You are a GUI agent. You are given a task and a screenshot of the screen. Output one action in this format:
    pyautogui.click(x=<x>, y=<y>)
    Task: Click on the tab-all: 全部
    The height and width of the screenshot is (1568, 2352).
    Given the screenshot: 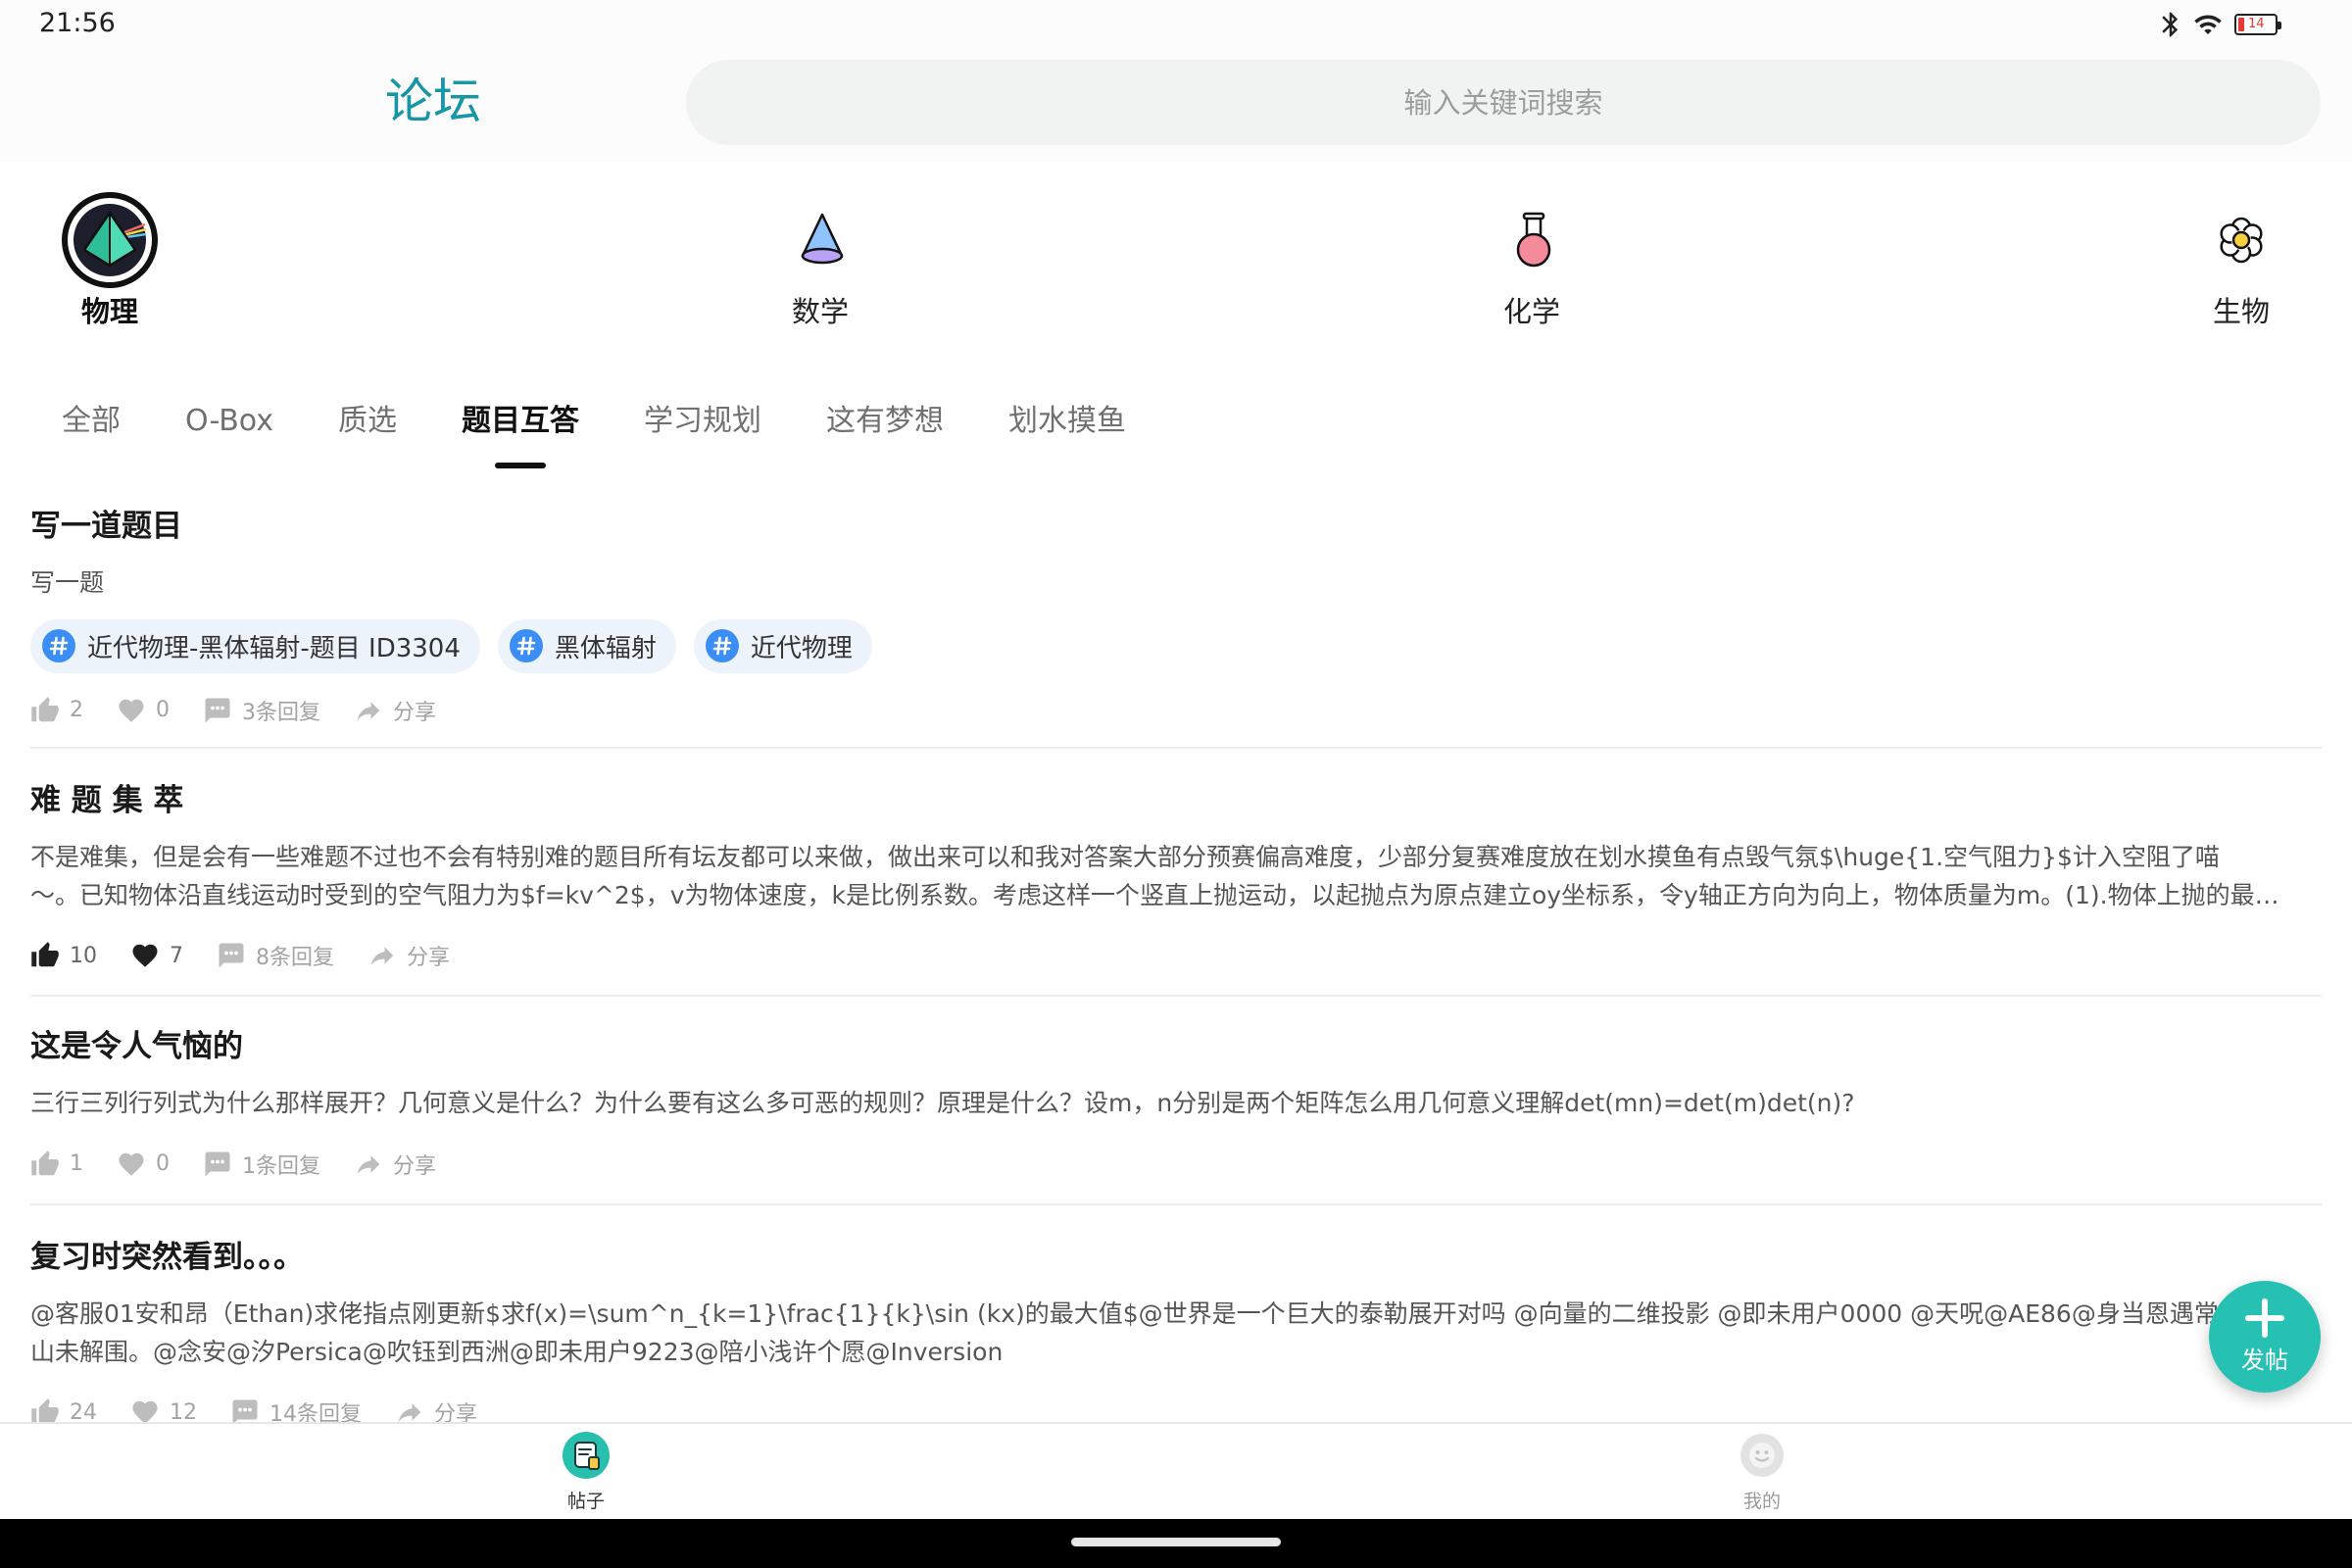 What is the action you would take?
    pyautogui.click(x=91, y=421)
    